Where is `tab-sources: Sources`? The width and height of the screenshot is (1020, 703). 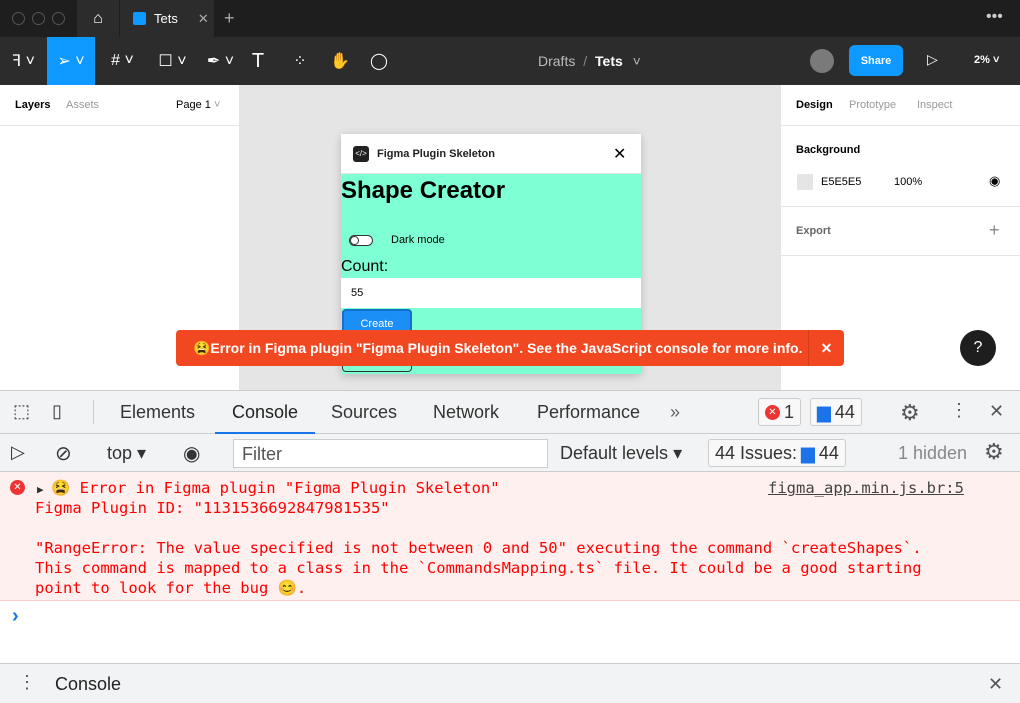
tab-sources: Sources is located at coordinates (364, 412).